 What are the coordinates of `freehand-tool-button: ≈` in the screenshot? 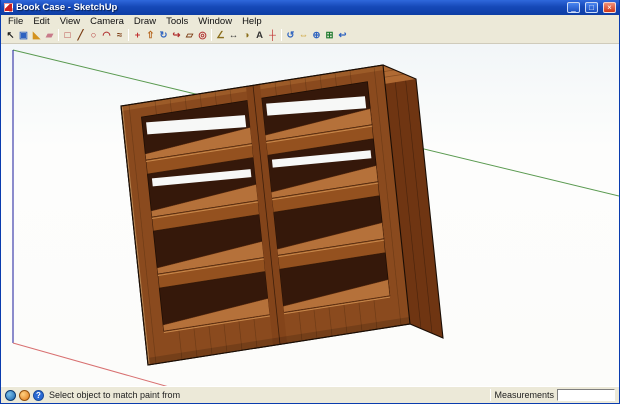 It's located at (119, 35).